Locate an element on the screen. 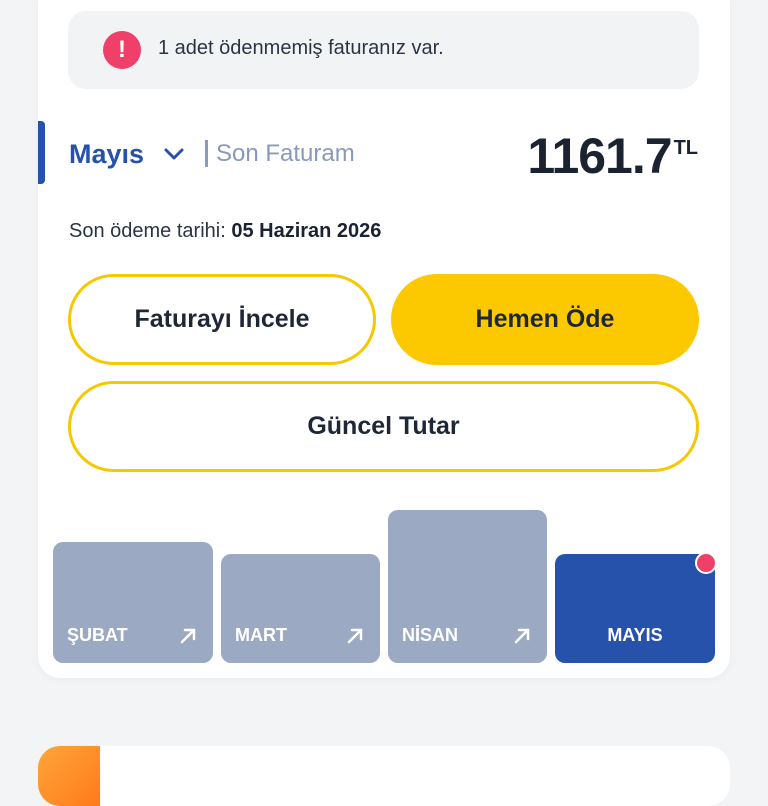 This screenshot has width=768, height=806. history-bar-nisan: NİSAN is located at coordinates (467, 586).